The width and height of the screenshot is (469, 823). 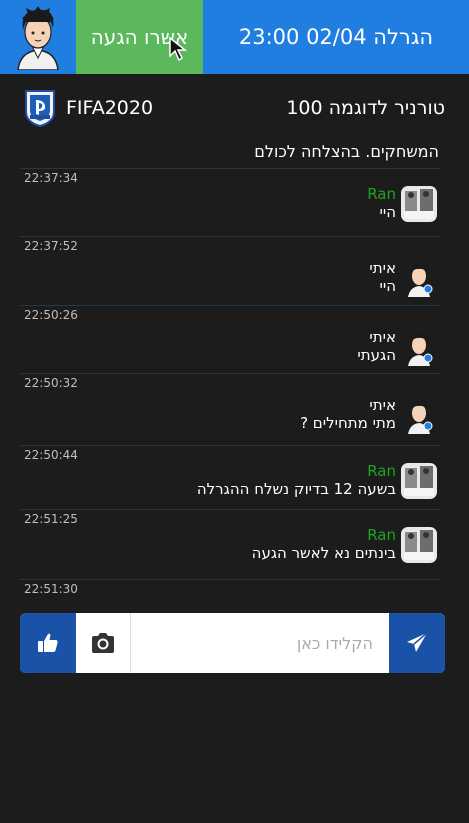 I want to click on chat-message: 22:51:25 Ran בינתים נא לאשר הגעה, so click(x=230, y=544).